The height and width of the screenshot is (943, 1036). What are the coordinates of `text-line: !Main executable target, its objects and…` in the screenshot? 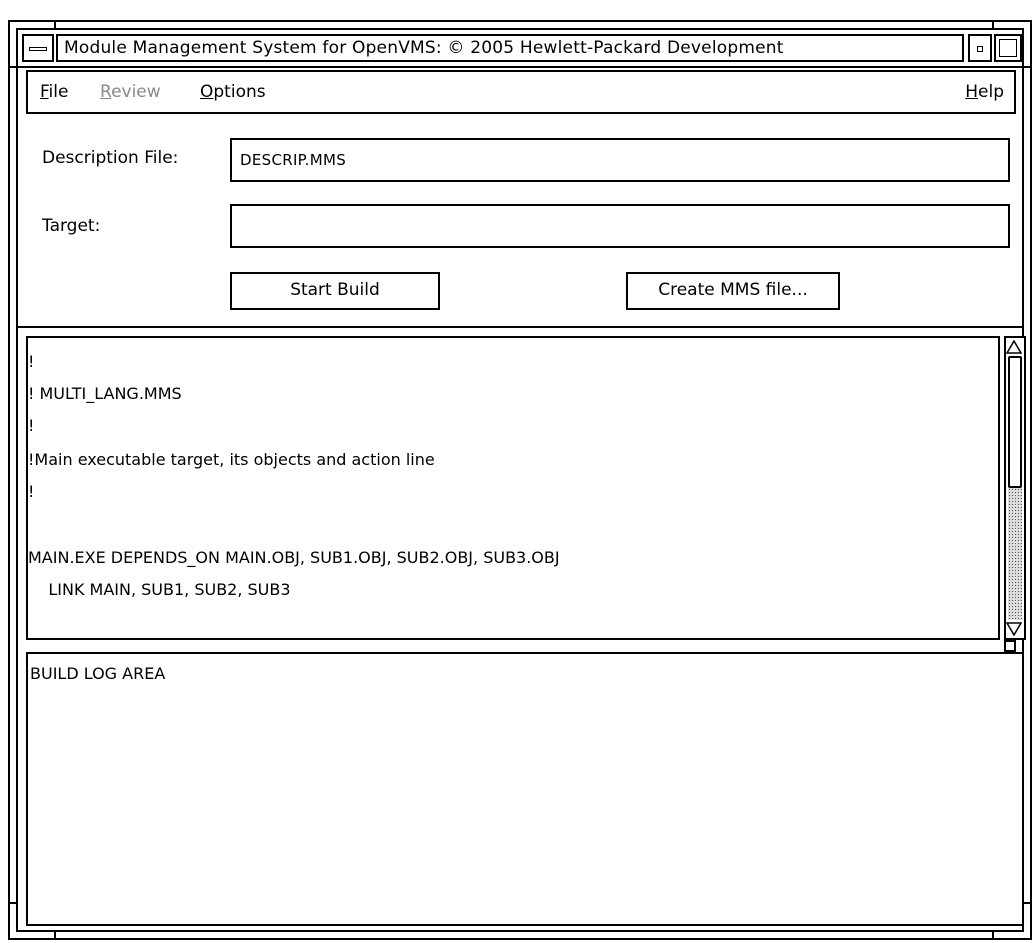 It's located at (231, 459).